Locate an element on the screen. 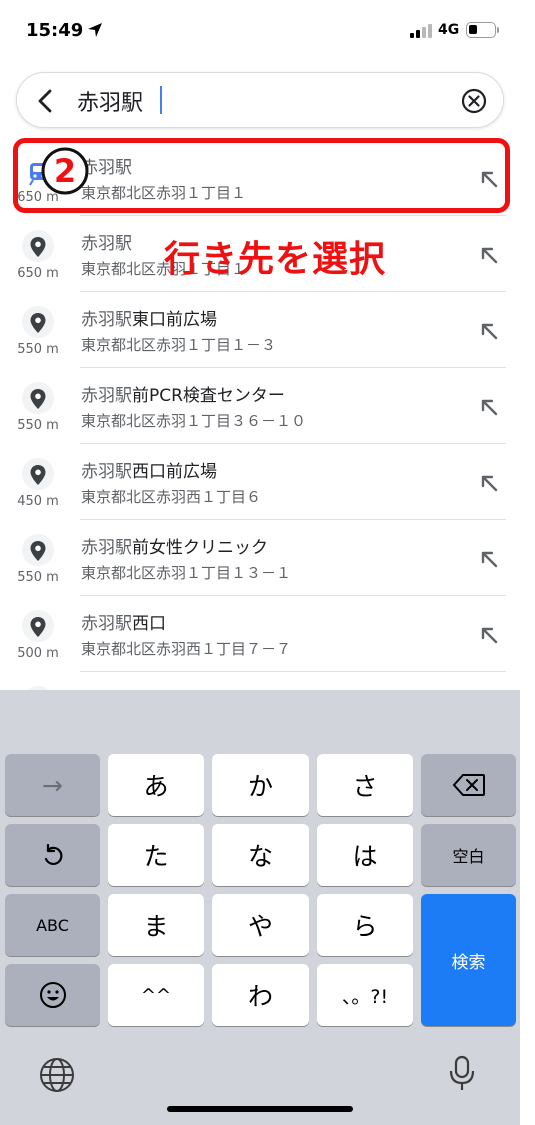 This screenshot has height=1125, width=535. emoji-icon is located at coordinates (52, 995).